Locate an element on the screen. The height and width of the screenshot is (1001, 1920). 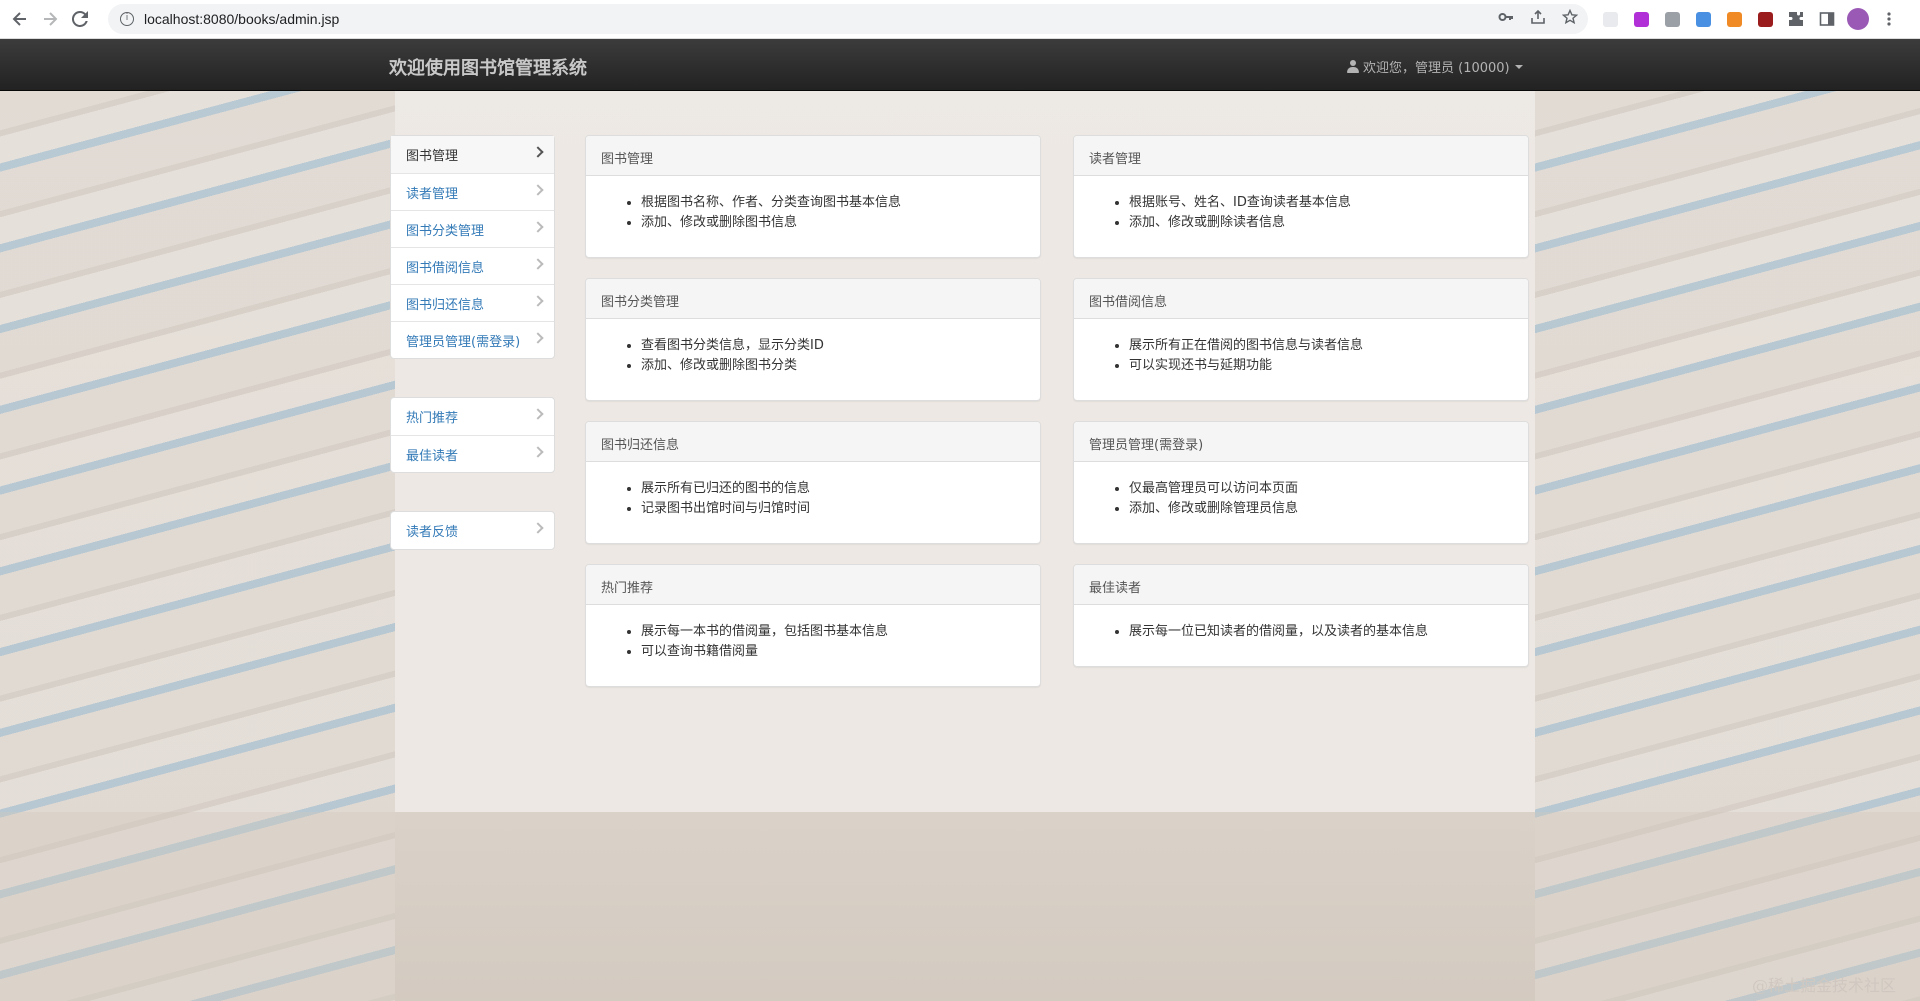
sidebar-item-label: 图书借阅信息 is located at coordinates (445, 268).